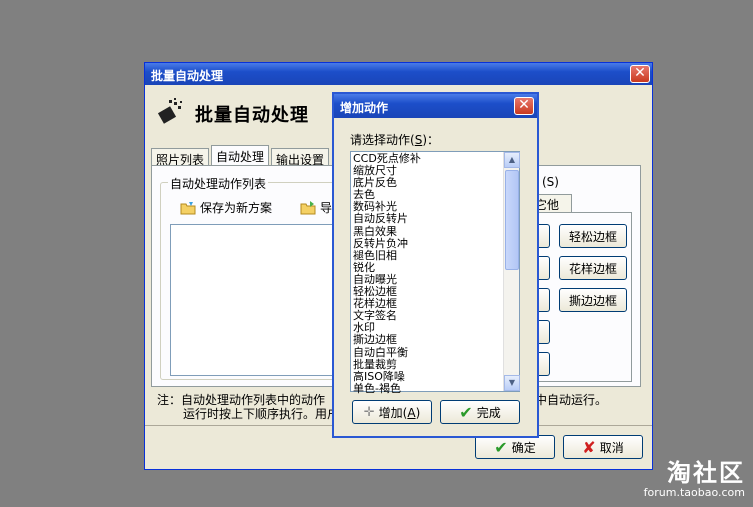 This screenshot has width=753, height=507. I want to click on header-title: 批量自动处理, so click(252, 115).